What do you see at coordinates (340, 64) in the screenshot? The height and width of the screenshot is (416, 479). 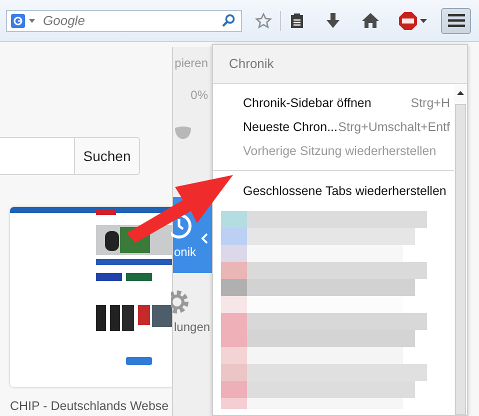 I see `panel-title: Chronik` at bounding box center [340, 64].